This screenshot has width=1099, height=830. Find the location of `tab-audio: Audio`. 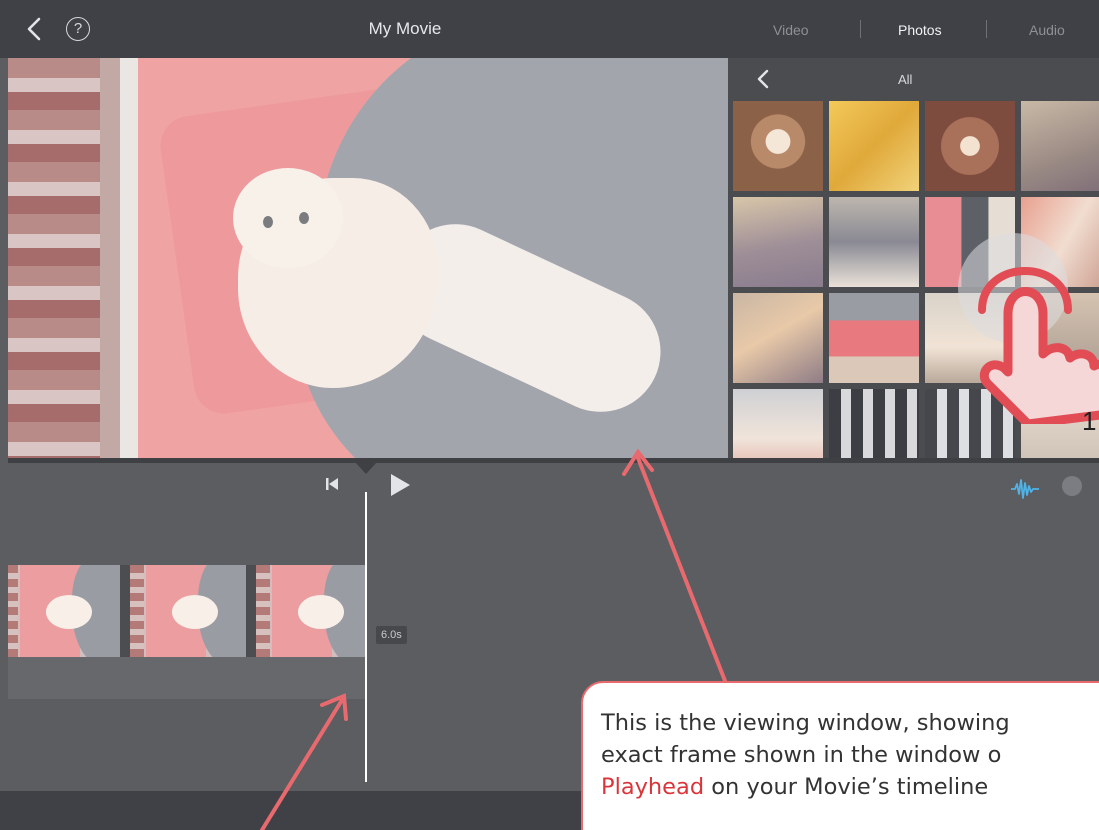

tab-audio: Audio is located at coordinates (1047, 30).